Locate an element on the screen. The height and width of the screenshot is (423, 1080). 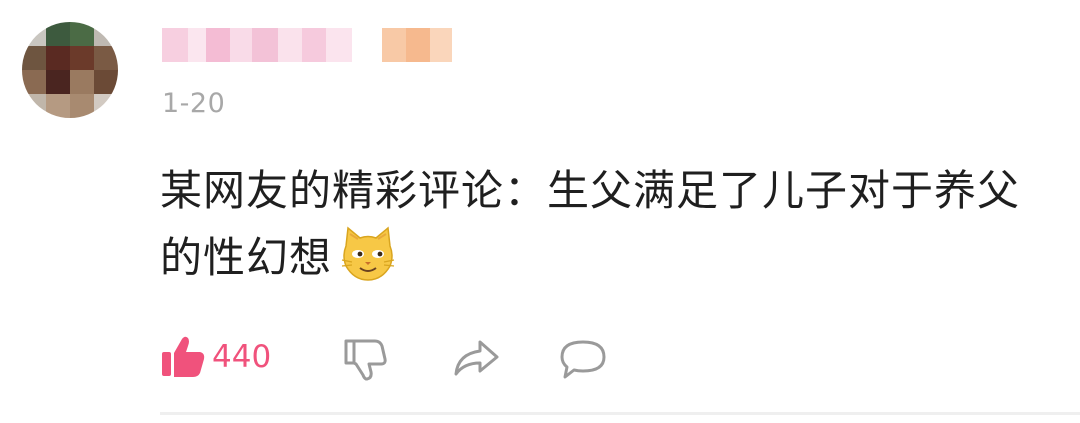
speech-bubble-icon is located at coordinates (583, 360).